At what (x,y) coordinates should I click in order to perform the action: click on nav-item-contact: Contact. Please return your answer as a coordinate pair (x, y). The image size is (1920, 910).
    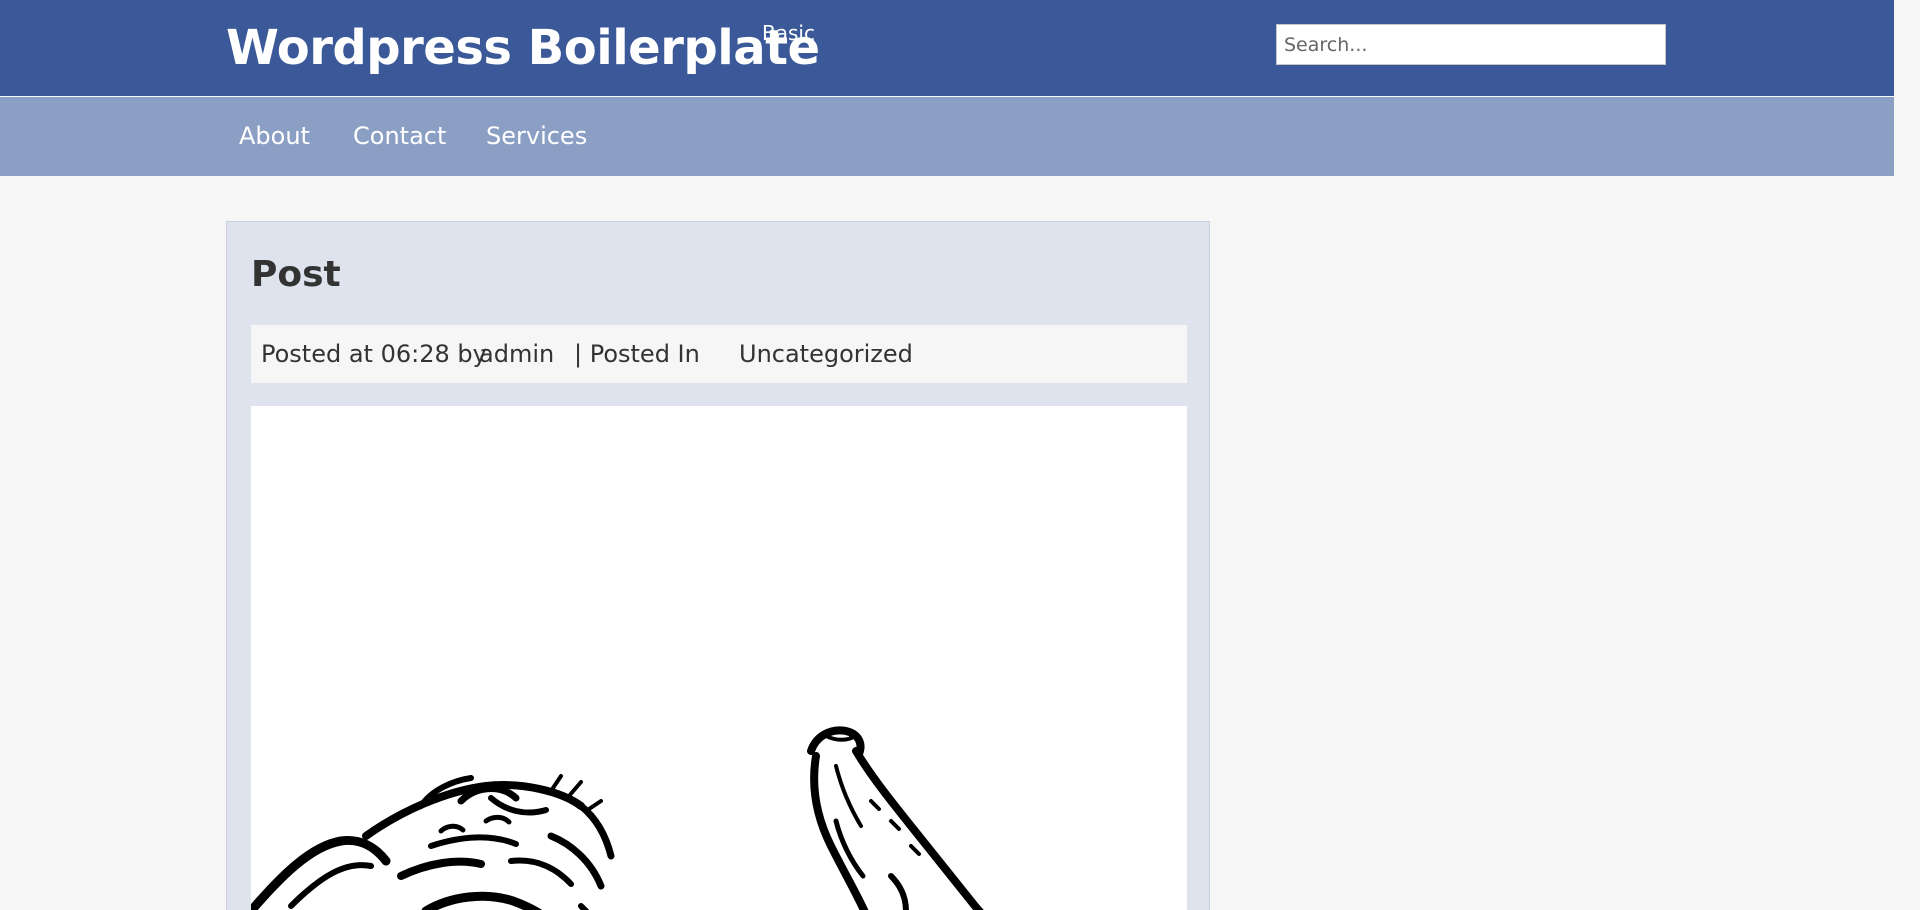
    Looking at the image, I should click on (399, 136).